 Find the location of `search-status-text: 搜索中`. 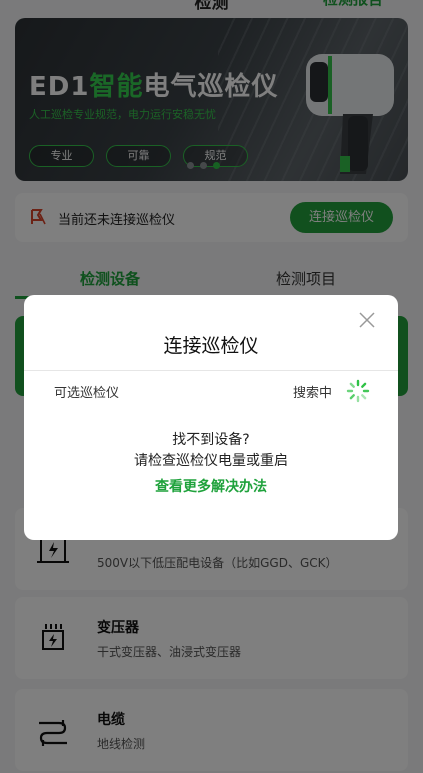

search-status-text: 搜索中 is located at coordinates (312, 393).